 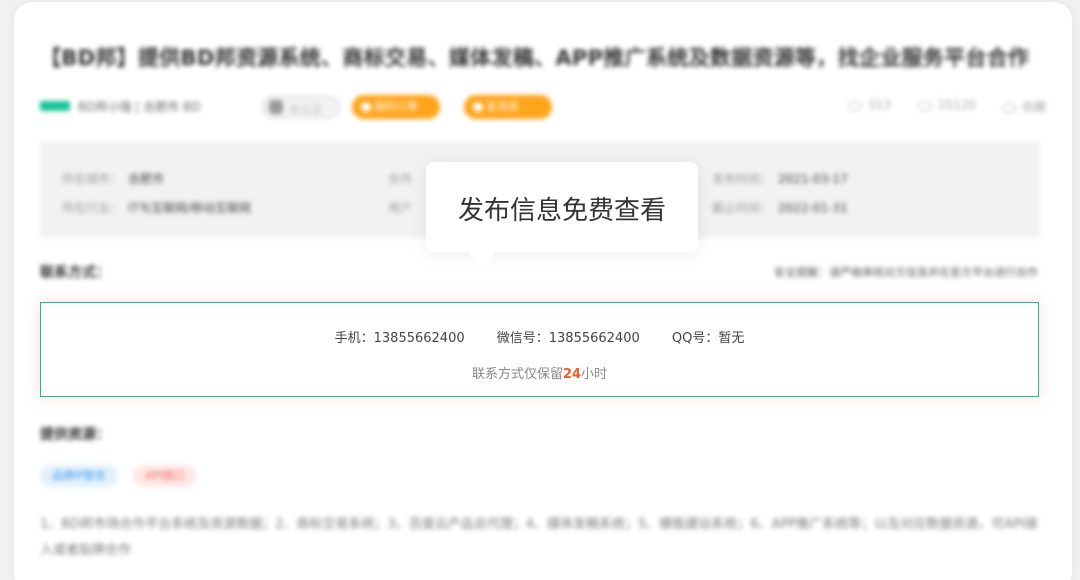 I want to click on views-stat: 25120, so click(x=947, y=105).